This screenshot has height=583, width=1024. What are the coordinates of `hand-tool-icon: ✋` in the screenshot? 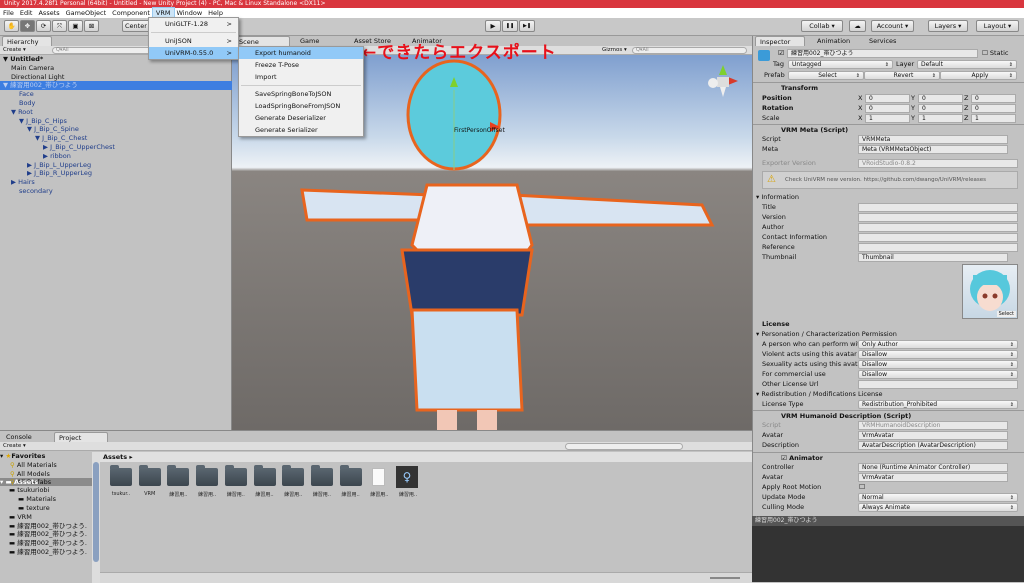 It's located at (11, 26).